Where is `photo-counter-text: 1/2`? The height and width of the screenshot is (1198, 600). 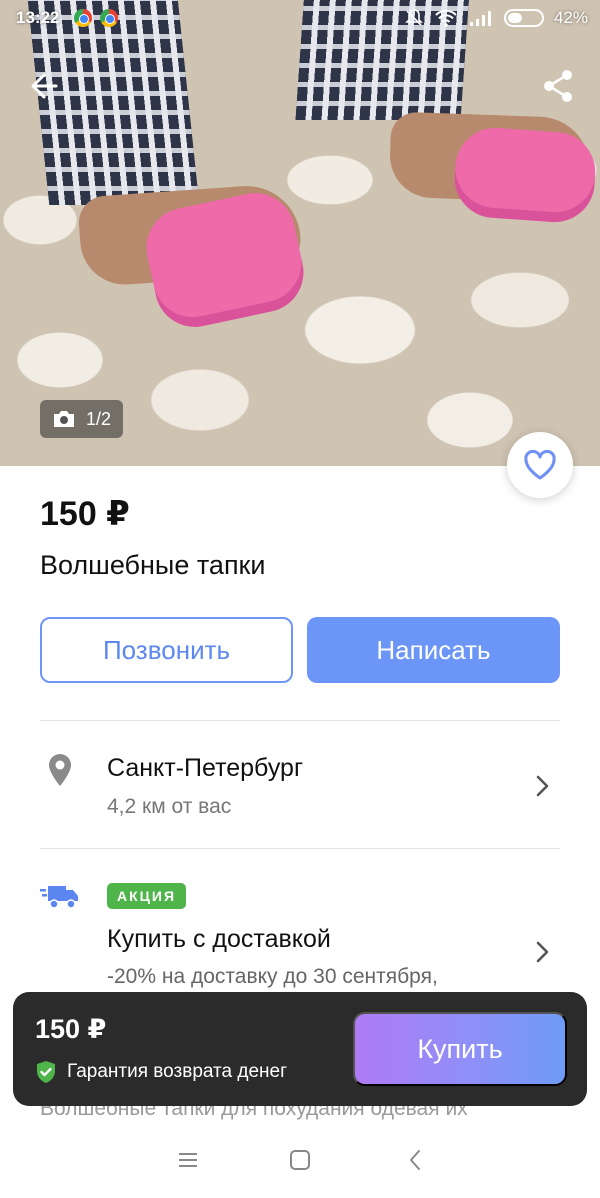 photo-counter-text: 1/2 is located at coordinates (99, 418).